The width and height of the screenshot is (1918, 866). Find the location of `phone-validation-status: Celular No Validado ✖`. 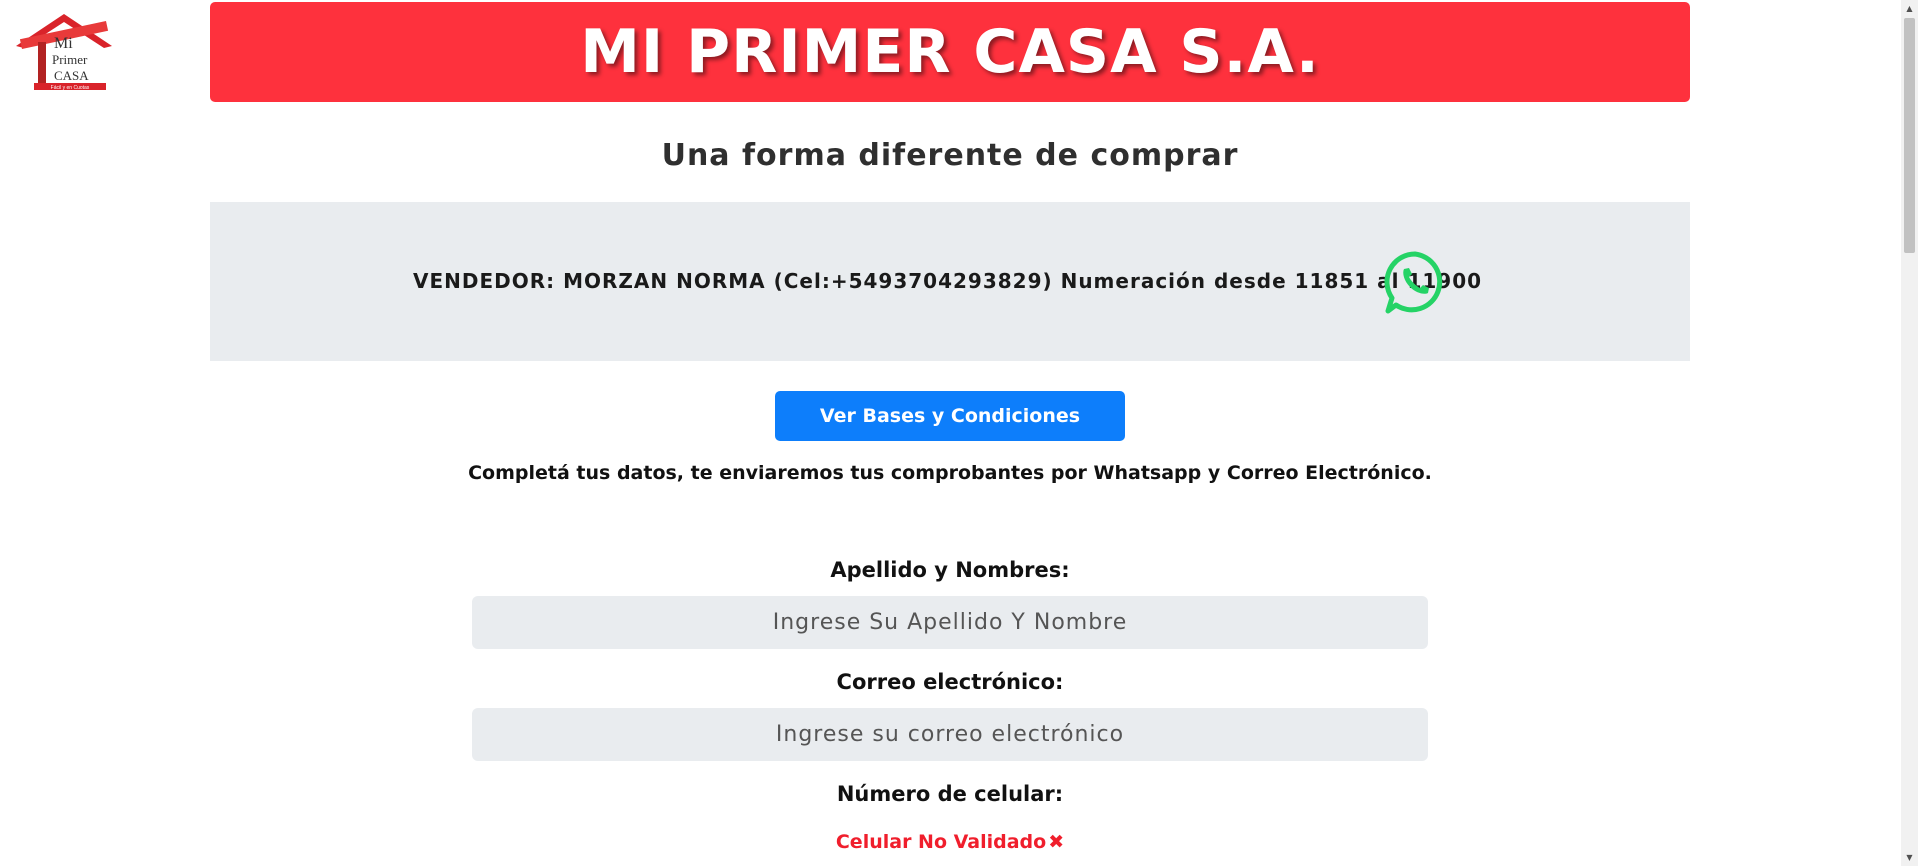

phone-validation-status: Celular No Validado ✖ is located at coordinates (950, 842).